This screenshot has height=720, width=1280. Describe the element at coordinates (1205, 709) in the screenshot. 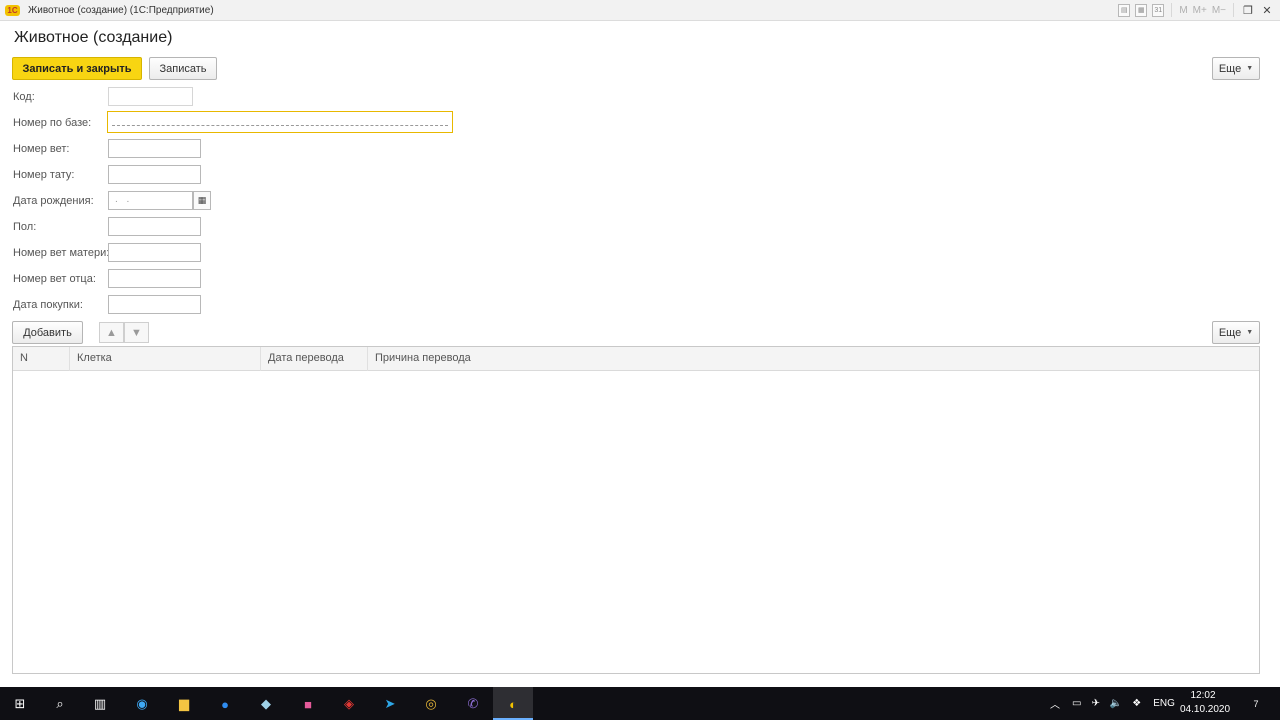

I see `clock-date: 04.10.2020` at that location.